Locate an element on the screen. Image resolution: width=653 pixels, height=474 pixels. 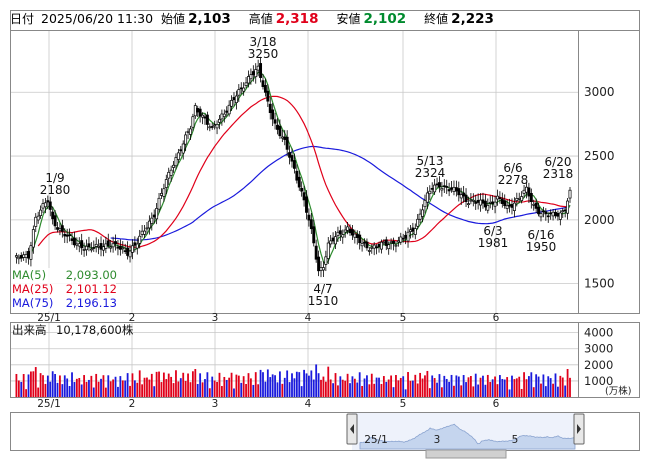
y-tick-label: 2000 is located at coordinates (599, 220).